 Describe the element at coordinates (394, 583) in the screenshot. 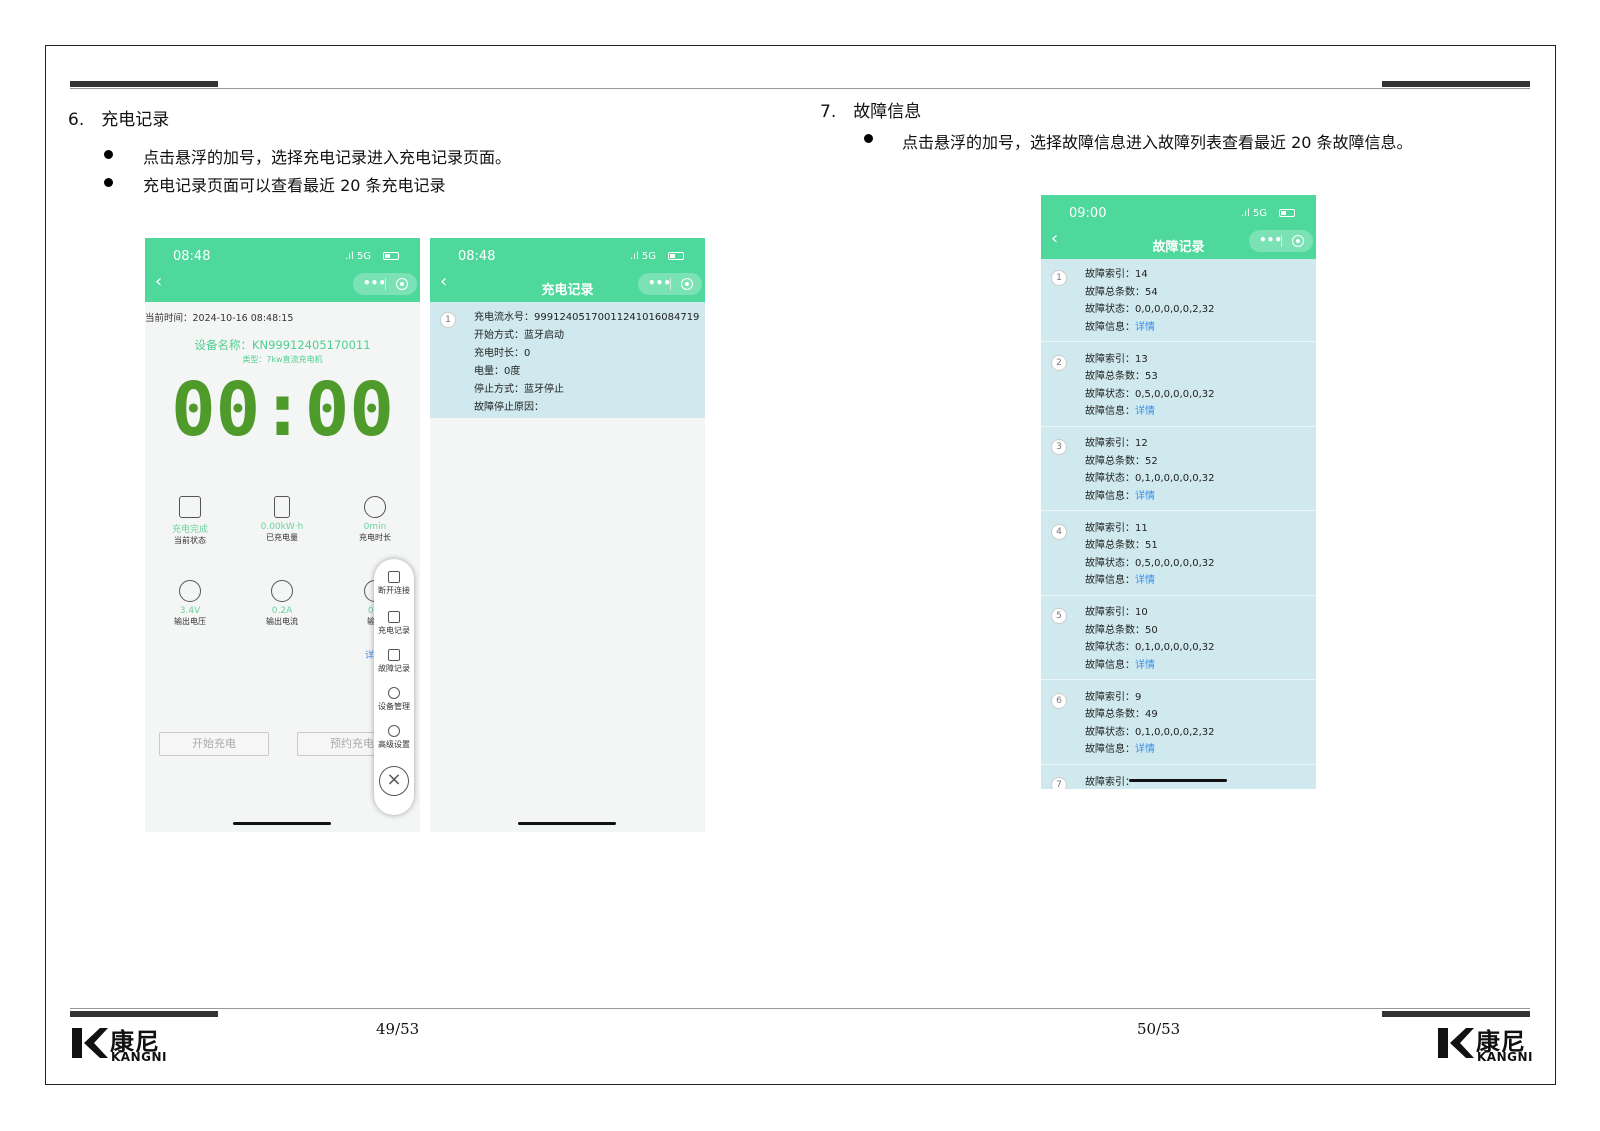

I see `fab-disconnect: 断开连接` at that location.